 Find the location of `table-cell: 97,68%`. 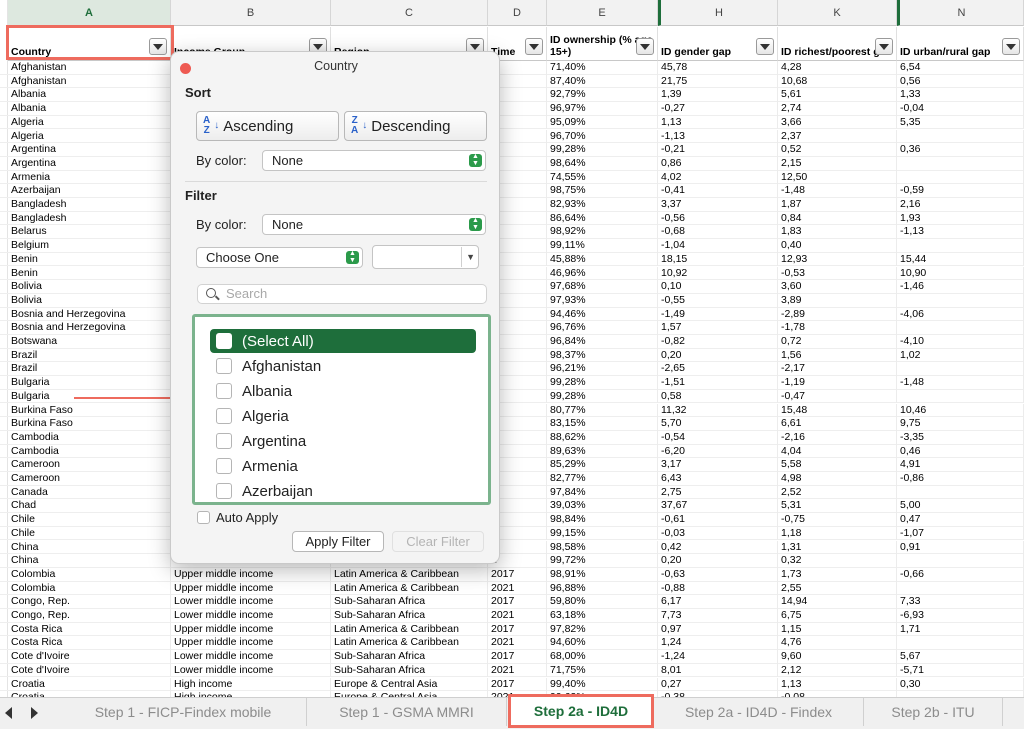

table-cell: 97,68% is located at coordinates (602, 287).